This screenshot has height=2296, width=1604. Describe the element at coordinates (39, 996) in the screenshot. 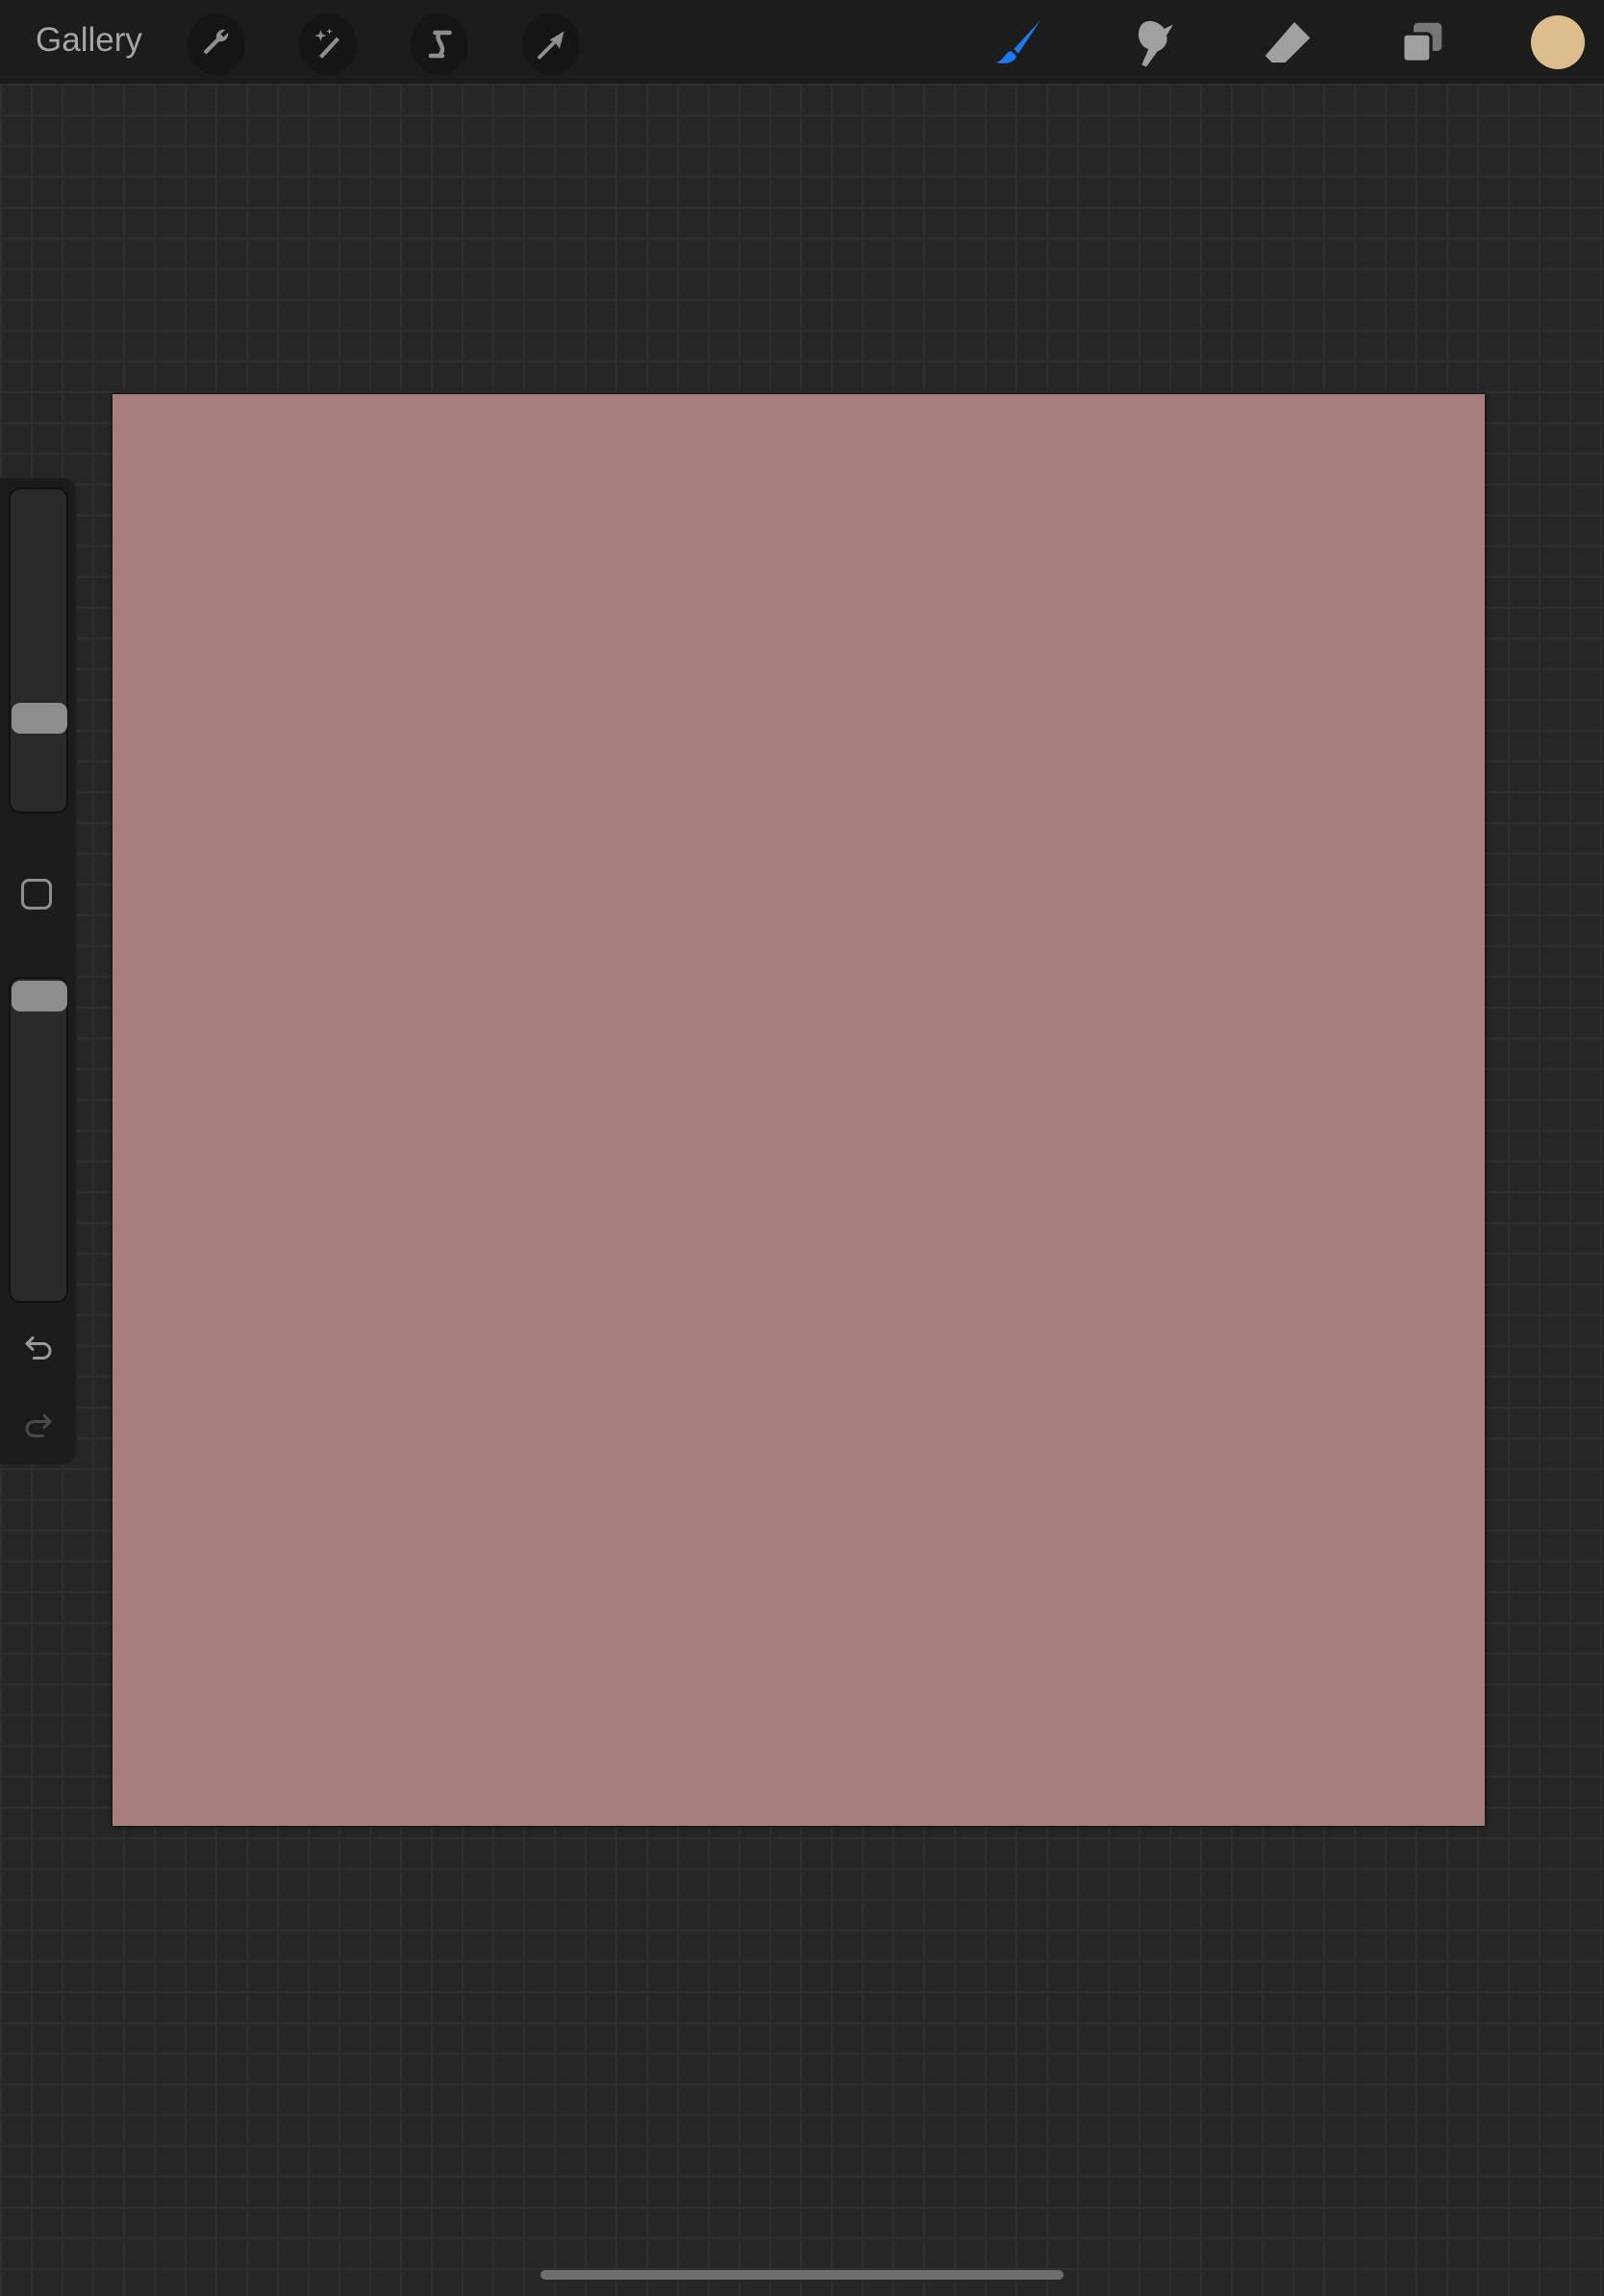

I see `opacity-thumb` at that location.